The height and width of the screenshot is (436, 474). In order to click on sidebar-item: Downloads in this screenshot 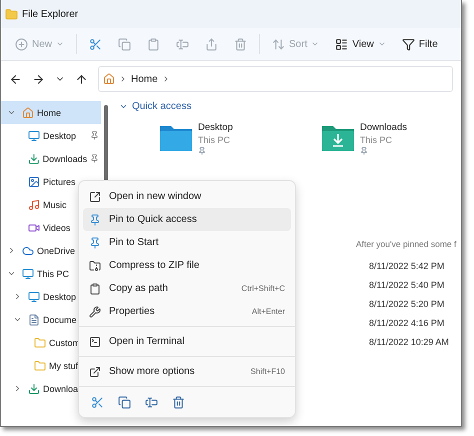, I will do `click(51, 158)`.